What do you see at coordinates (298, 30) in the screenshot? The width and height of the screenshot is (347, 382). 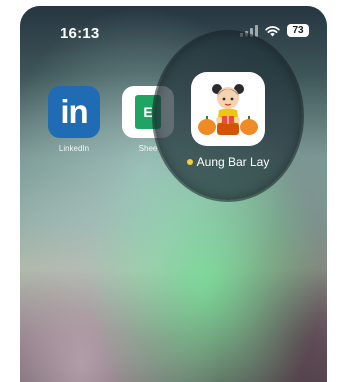 I see `battery-icon: 73` at bounding box center [298, 30].